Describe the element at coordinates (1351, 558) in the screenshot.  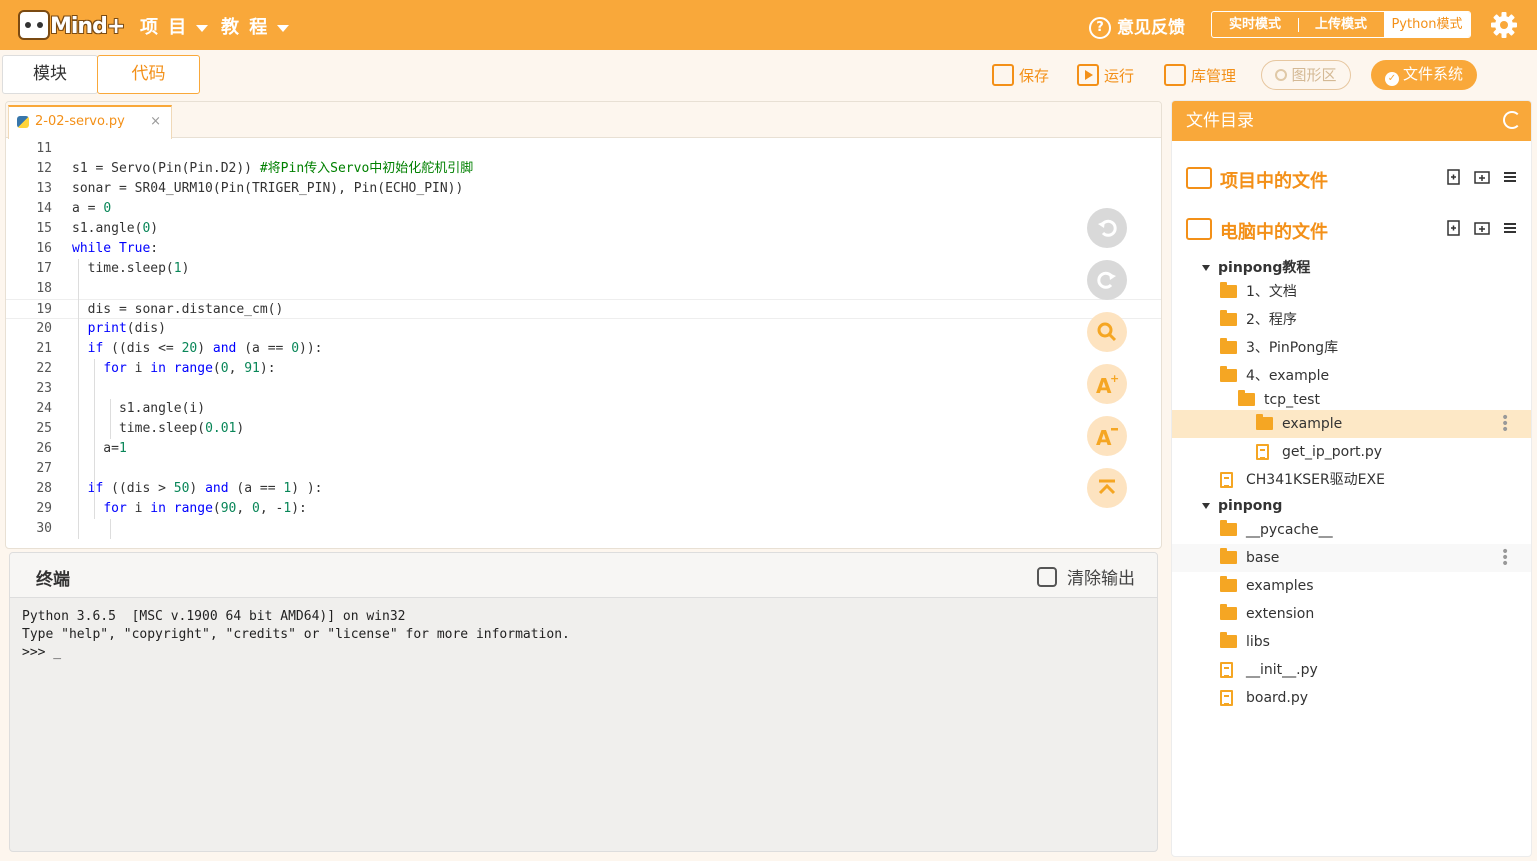
I see `tree-folder-item: base • • •` at that location.